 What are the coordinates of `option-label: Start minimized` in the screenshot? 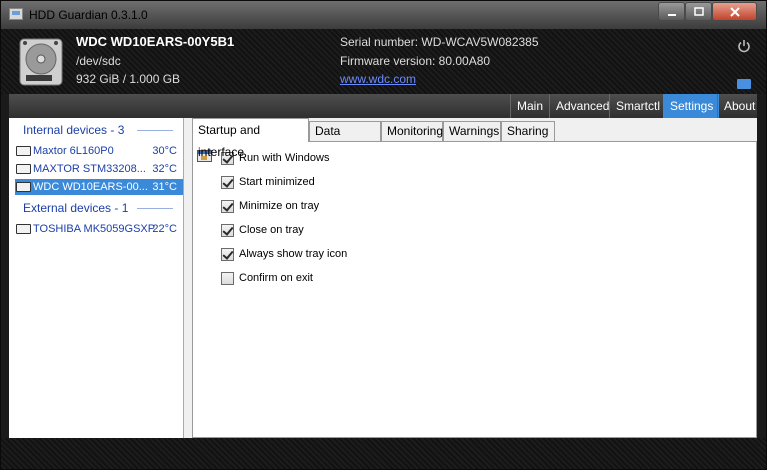 It's located at (277, 182).